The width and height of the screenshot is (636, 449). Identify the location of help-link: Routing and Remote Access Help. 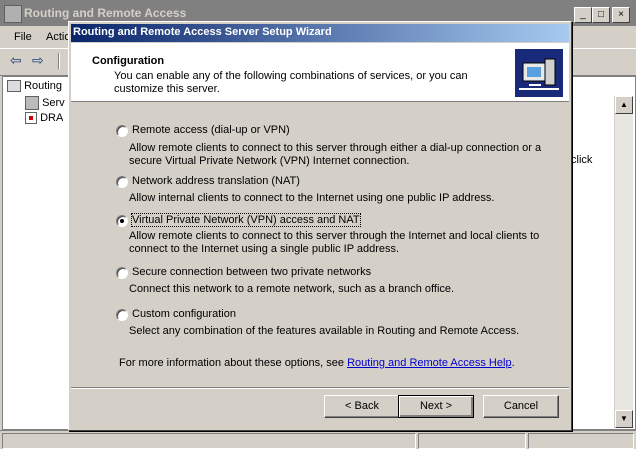
(429, 363).